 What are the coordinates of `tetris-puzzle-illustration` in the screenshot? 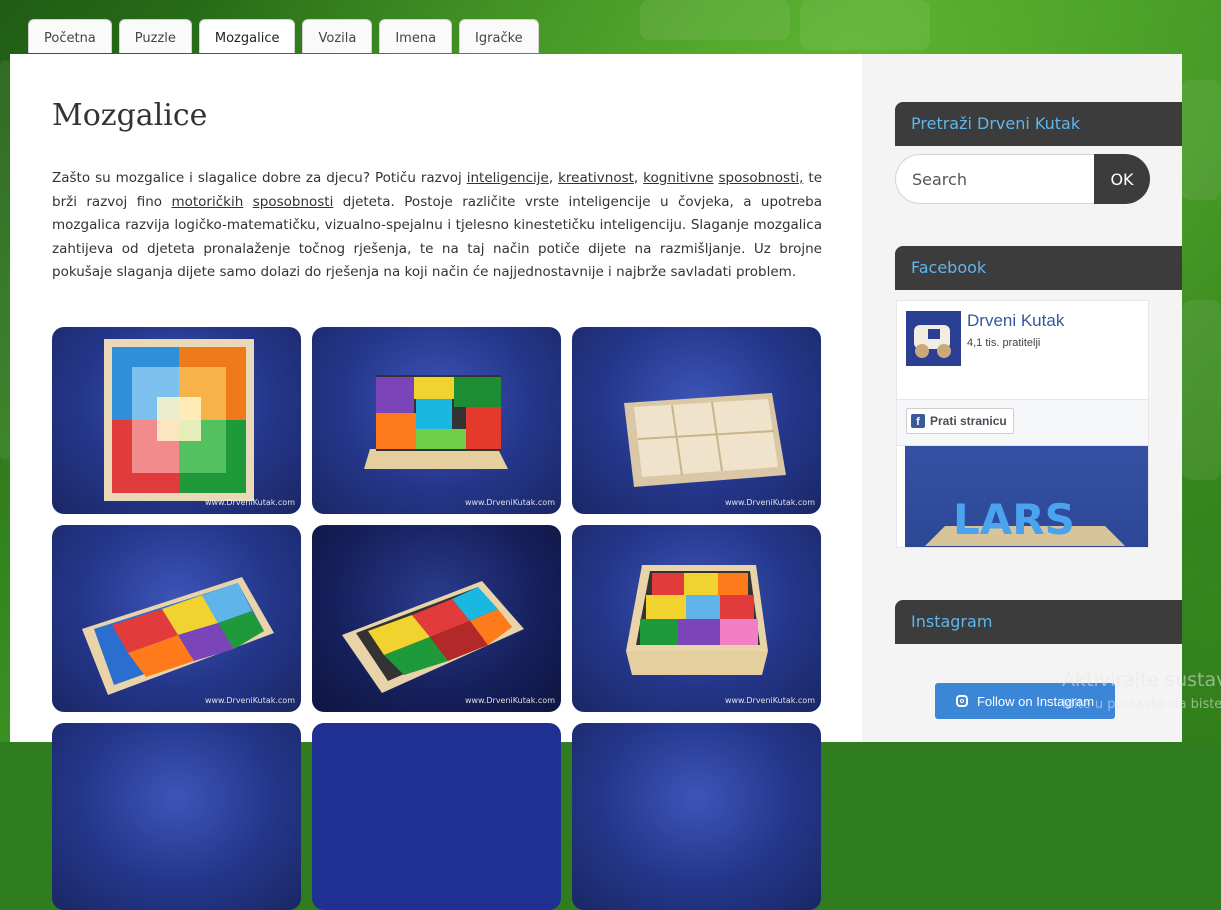 It's located at (697, 620).